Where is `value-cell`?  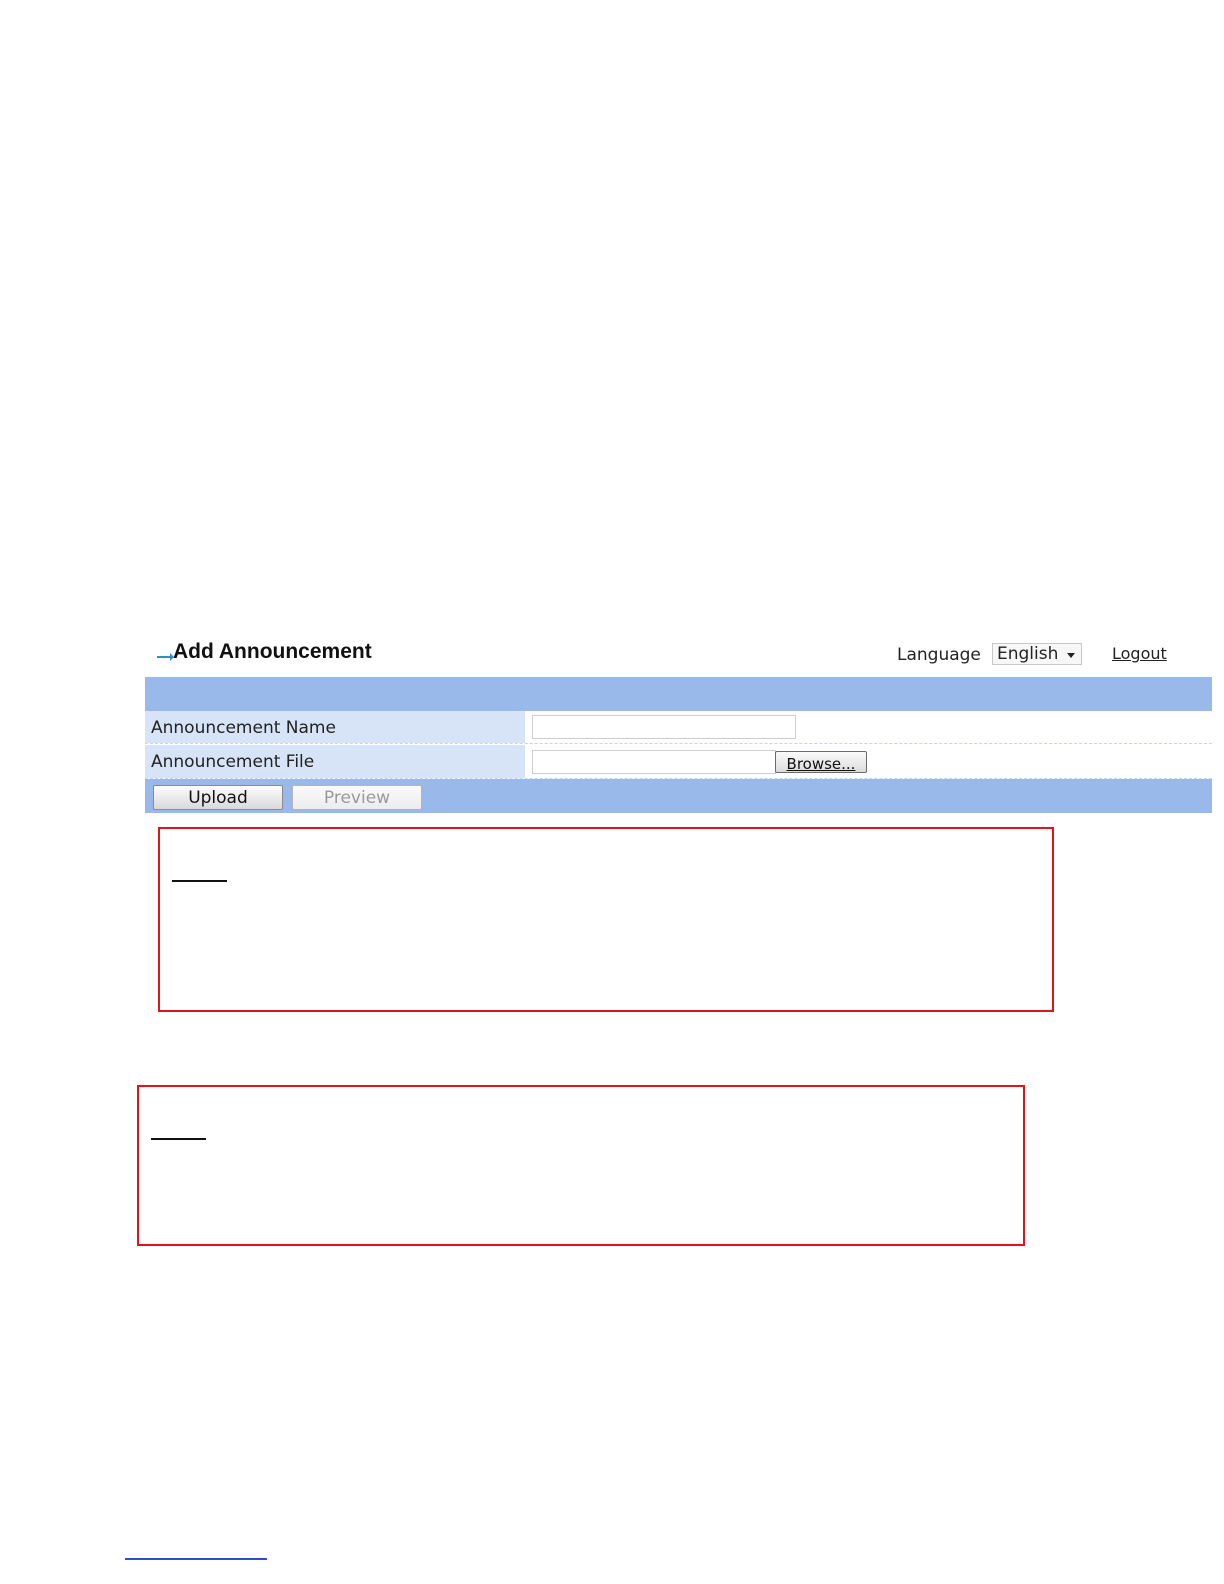
value-cell is located at coordinates (868, 727).